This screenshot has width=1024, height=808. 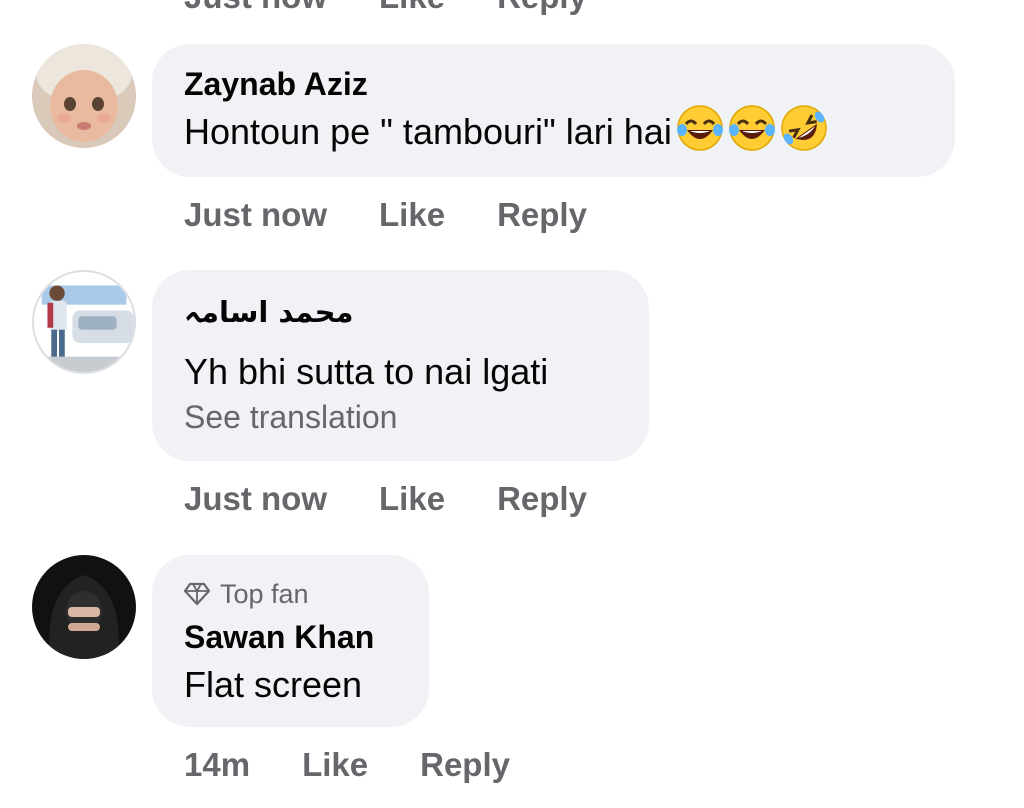 I want to click on rolling-on-floor-laughing-emoji, so click(x=804, y=128).